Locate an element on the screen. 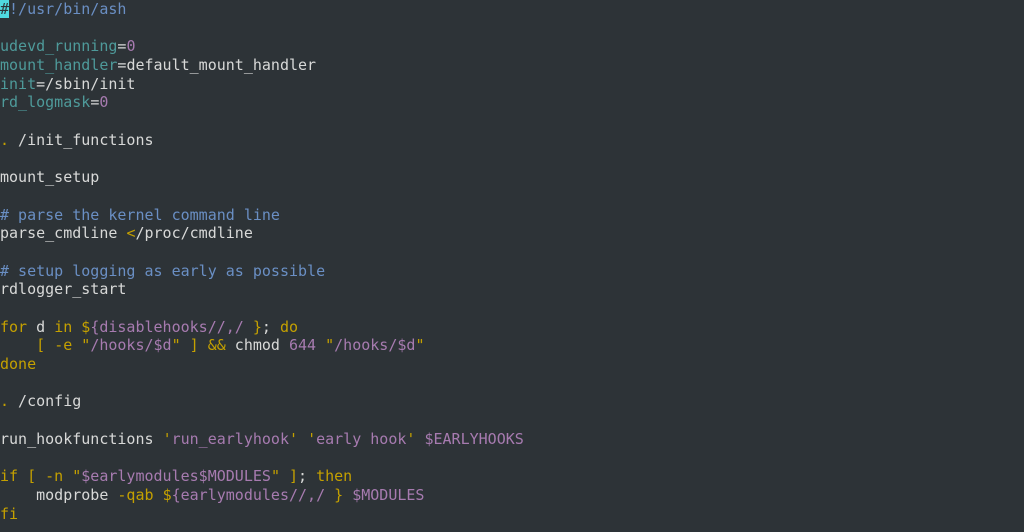 The width and height of the screenshot is (1024, 532). code-token-subst: $earlymodules$MODULES is located at coordinates (176, 476).